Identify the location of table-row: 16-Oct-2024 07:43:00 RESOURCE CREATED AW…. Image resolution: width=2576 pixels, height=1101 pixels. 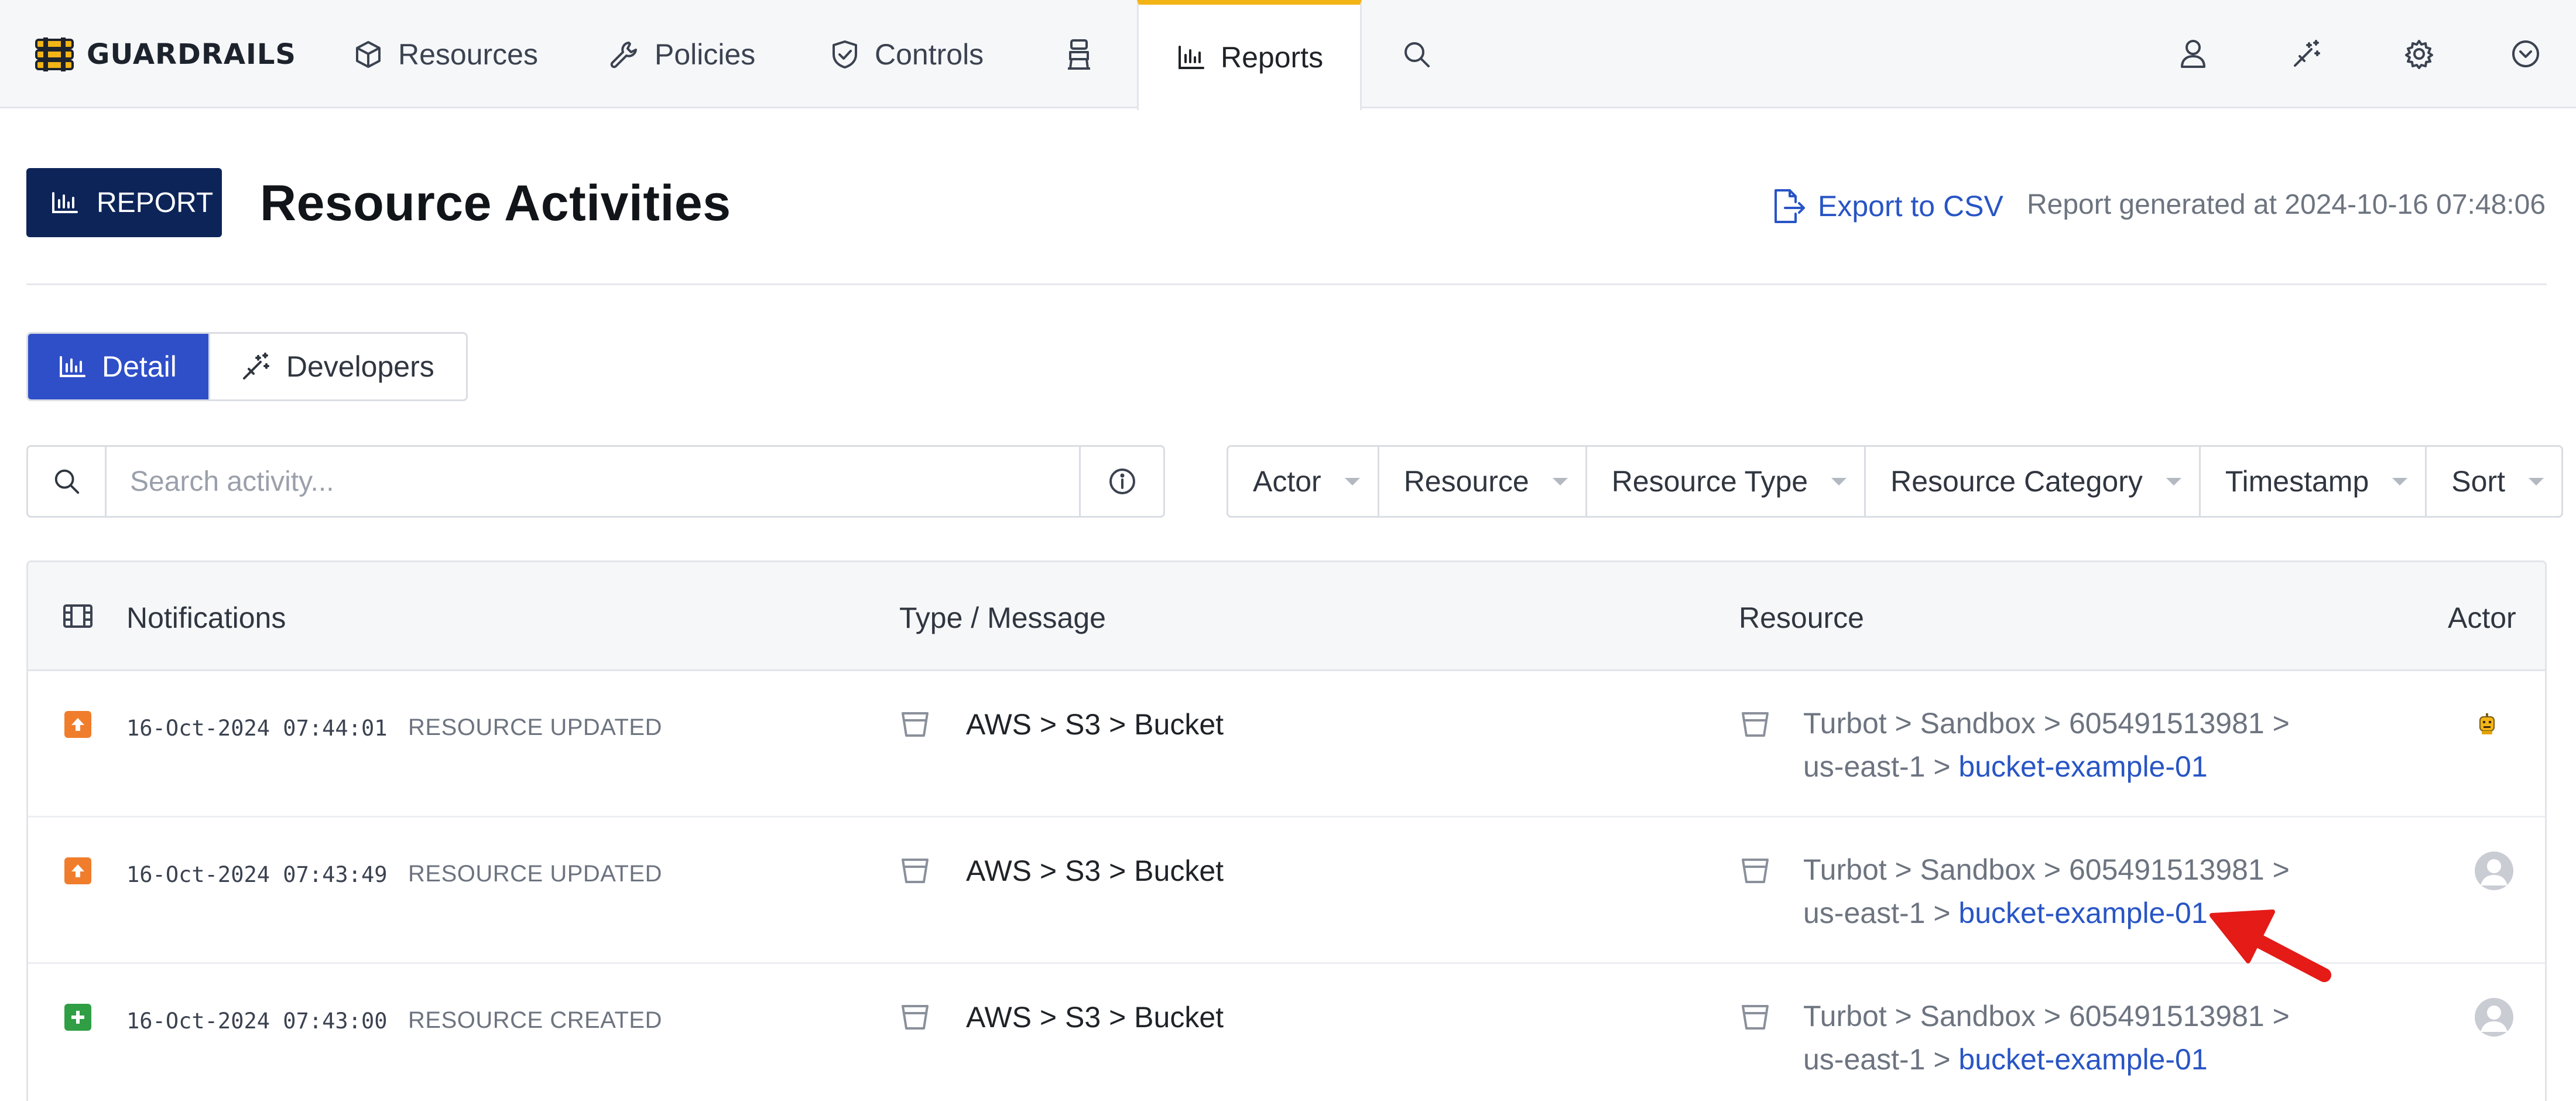
(1286, 1032).